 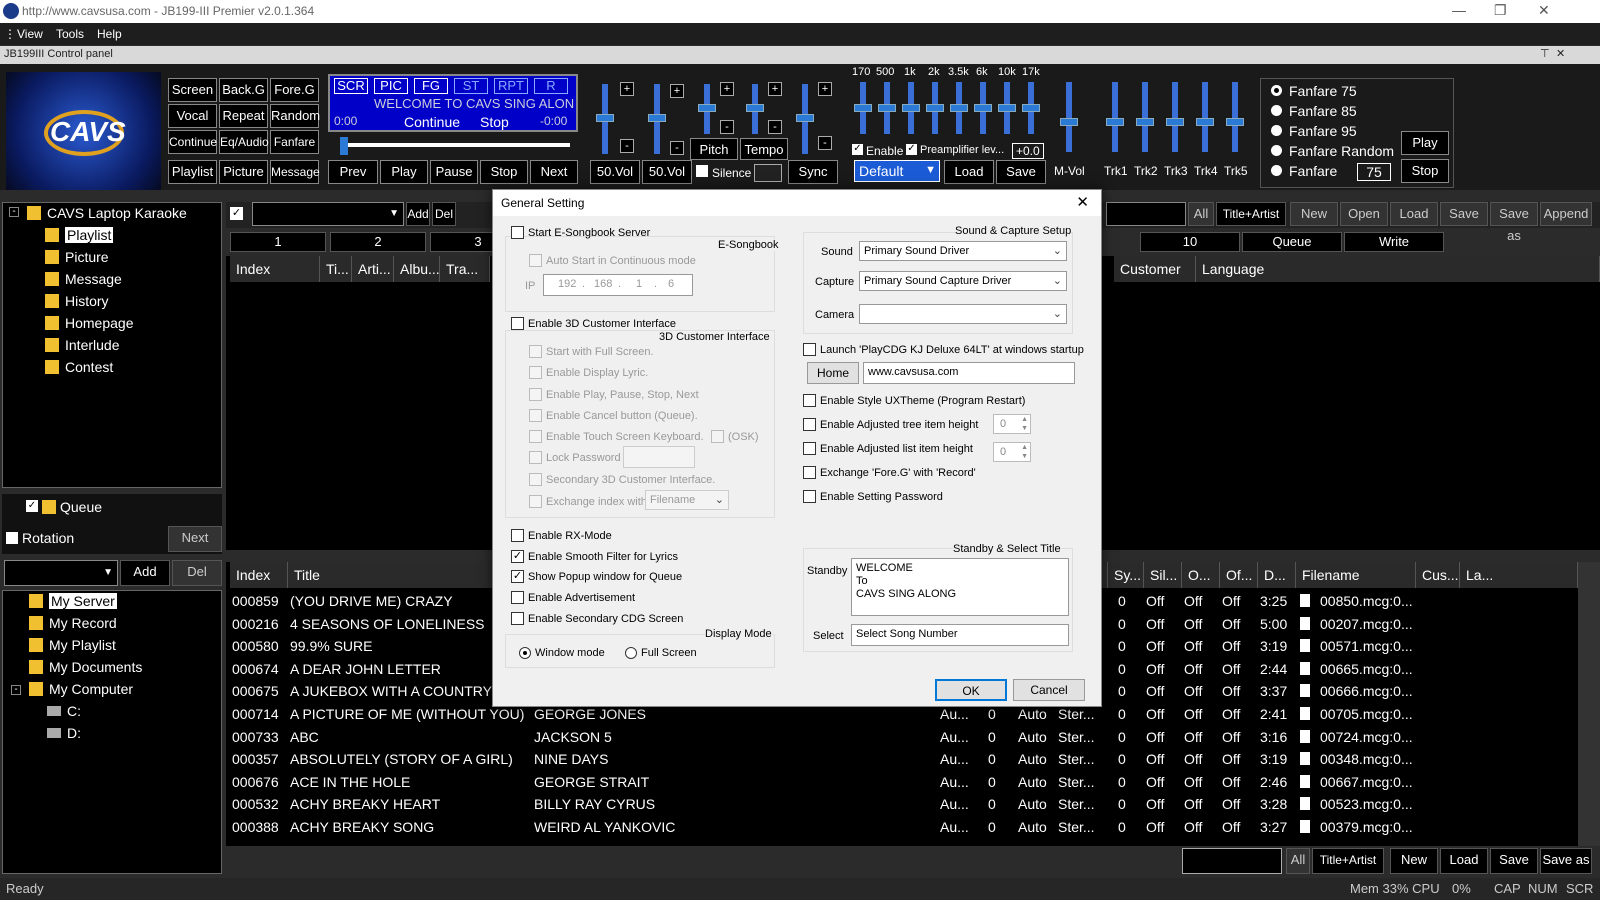 What do you see at coordinates (295, 172) in the screenshot?
I see `message-button: Message` at bounding box center [295, 172].